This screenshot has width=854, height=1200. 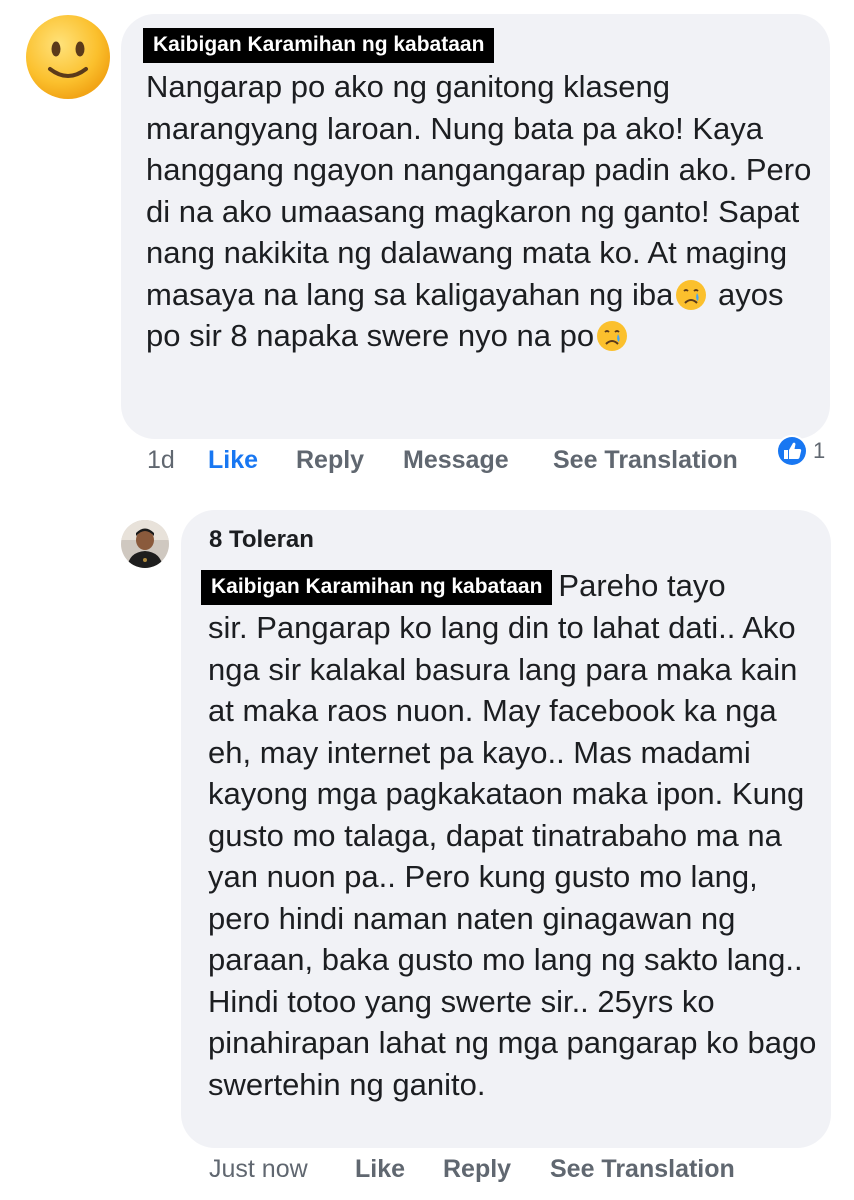 What do you see at coordinates (477, 1169) in the screenshot?
I see `reply-reply-button: Reply` at bounding box center [477, 1169].